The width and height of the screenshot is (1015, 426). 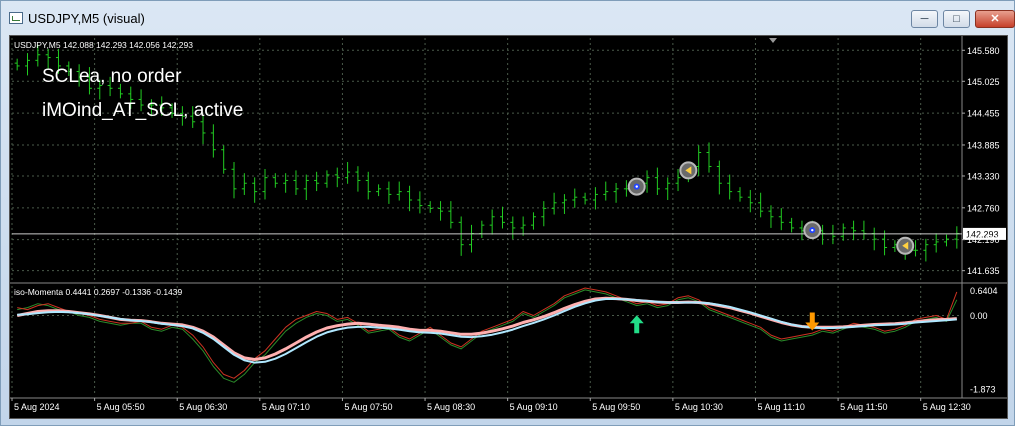 I want to click on price-label: 142.190, so click(x=983, y=240).